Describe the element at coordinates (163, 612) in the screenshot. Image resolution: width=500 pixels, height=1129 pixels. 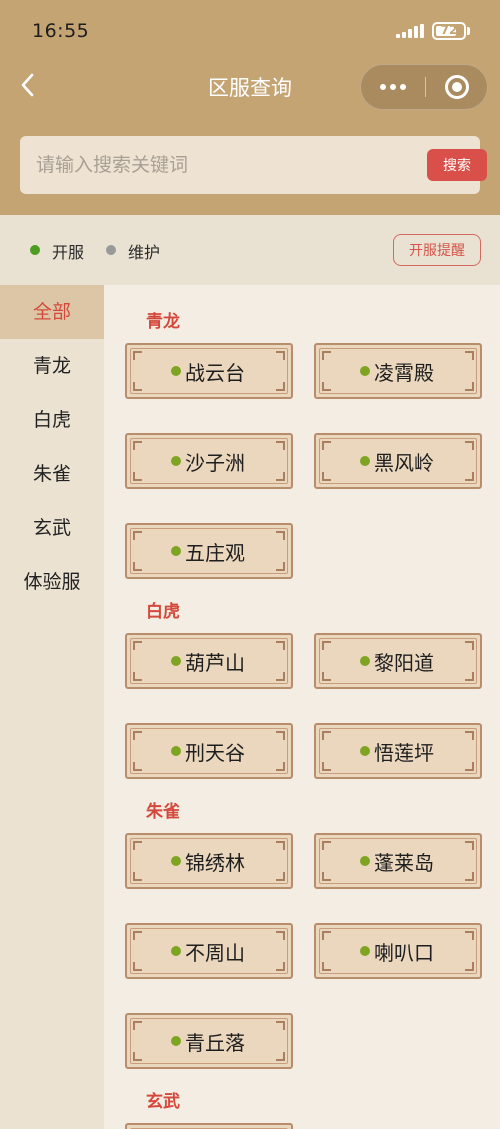
I see `group-title: 白虎` at that location.